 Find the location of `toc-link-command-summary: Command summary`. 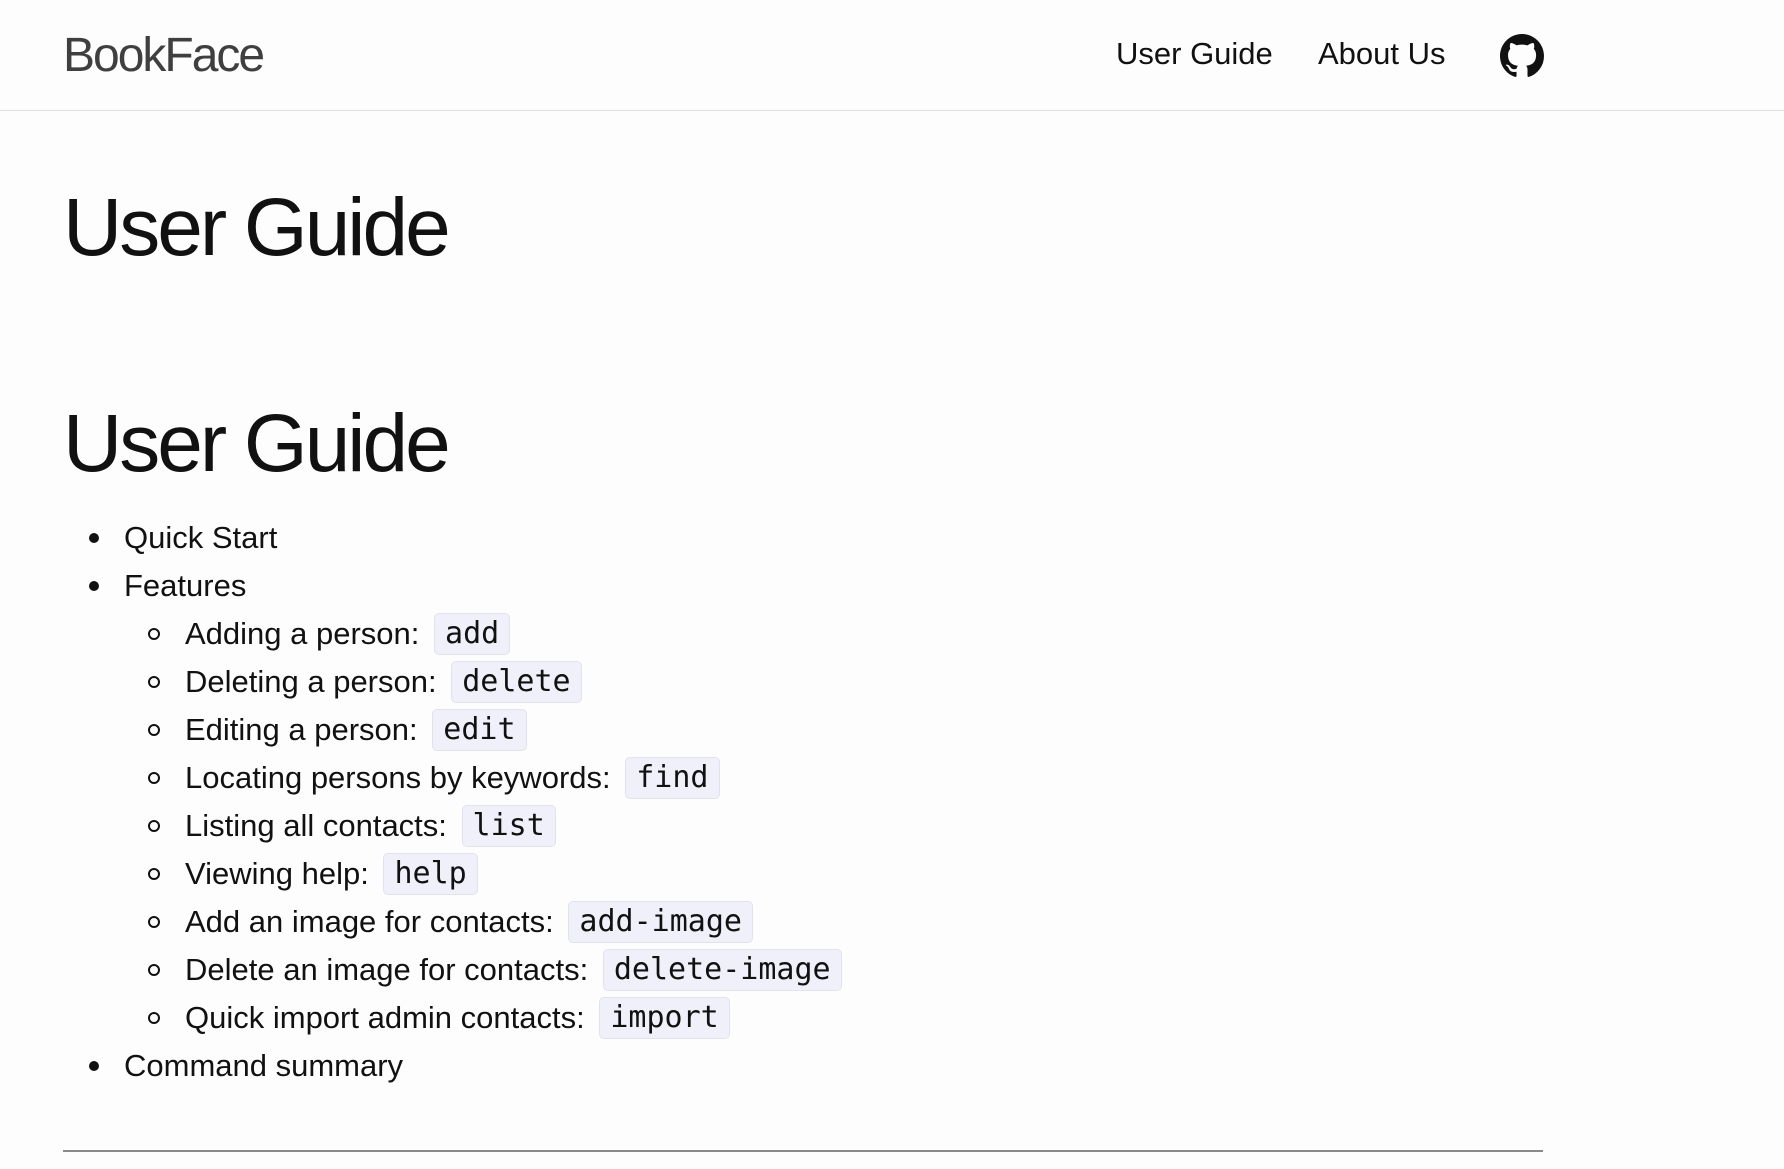

toc-link-command-summary: Command summary is located at coordinates (263, 1065).